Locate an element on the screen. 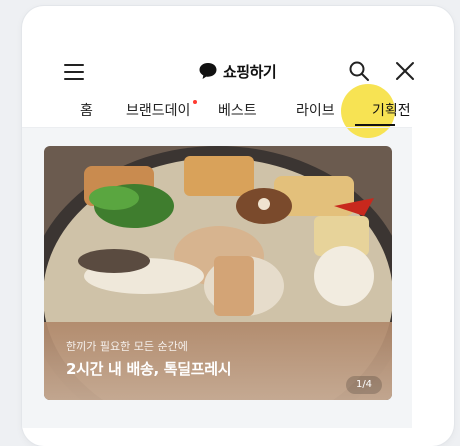 The height and width of the screenshot is (446, 460). speech-bubble-icon is located at coordinates (208, 71).